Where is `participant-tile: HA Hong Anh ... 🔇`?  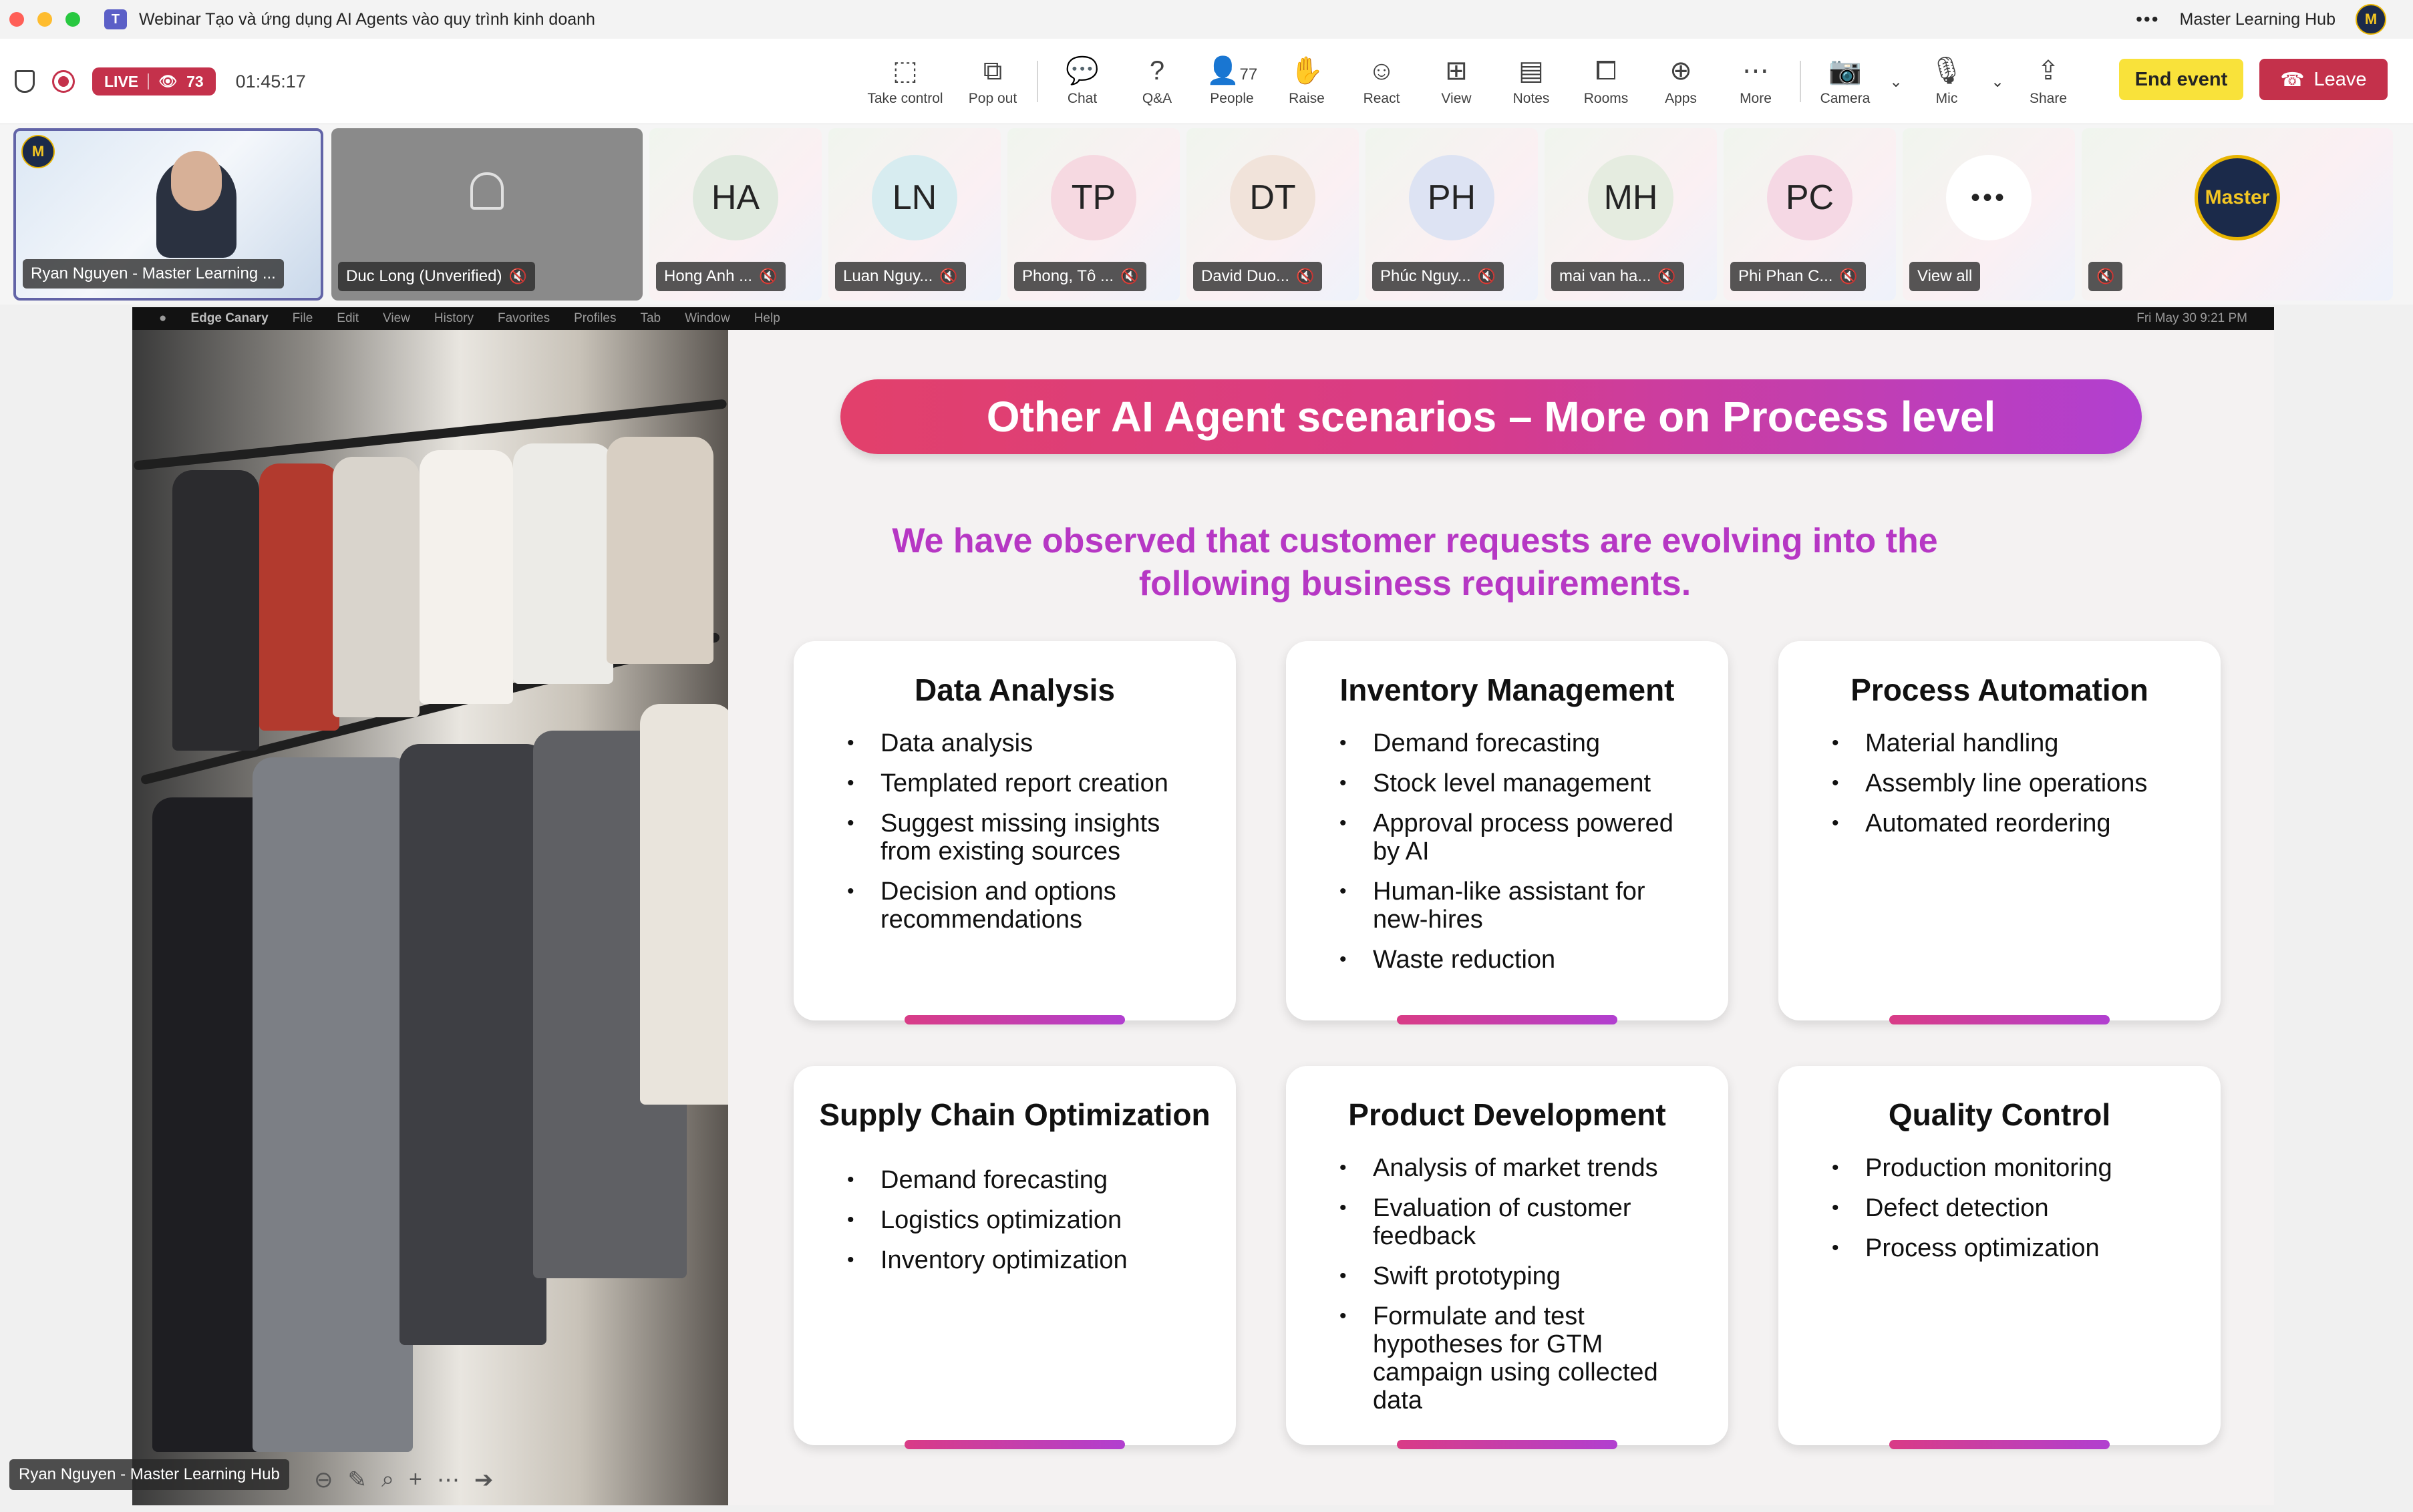 participant-tile: HA Hong Anh ... 🔇 is located at coordinates (735, 214).